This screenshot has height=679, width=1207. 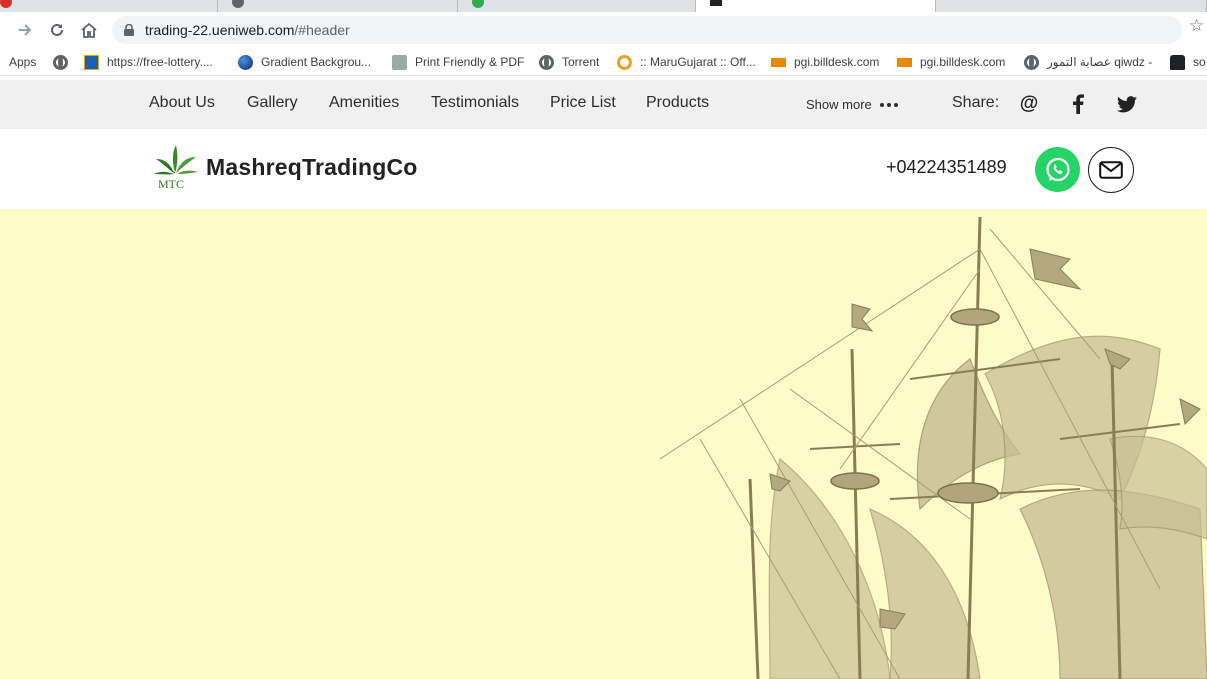 I want to click on bookmark-billdesk-1: pgi.billdesk.com, so click(x=825, y=62).